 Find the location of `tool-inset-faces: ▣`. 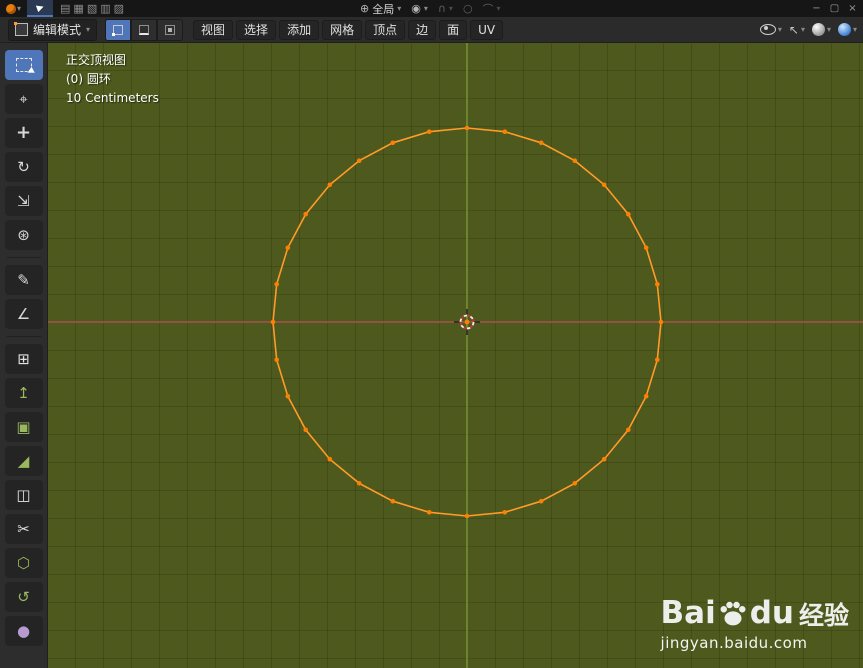

tool-inset-faces: ▣ is located at coordinates (23, 427).